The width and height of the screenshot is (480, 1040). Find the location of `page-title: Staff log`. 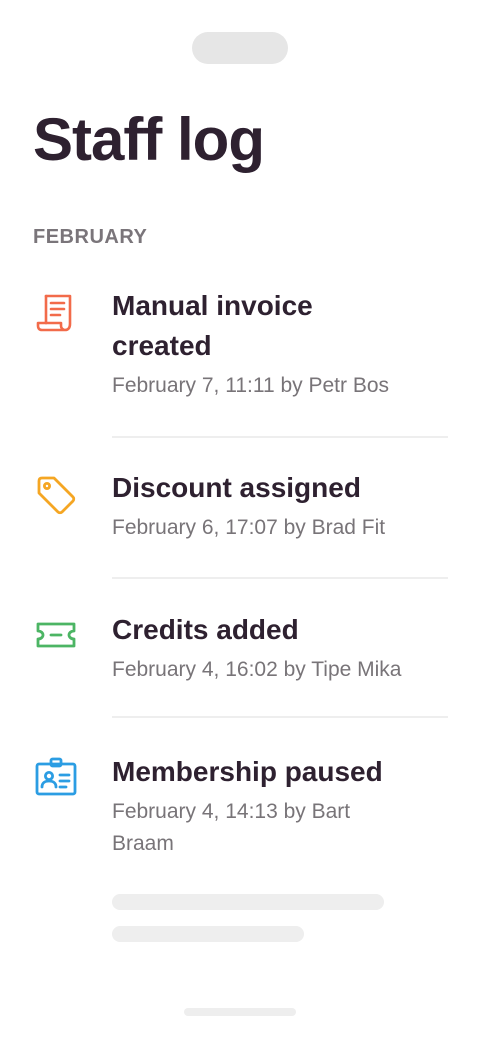

page-title: Staff log is located at coordinates (149, 139).